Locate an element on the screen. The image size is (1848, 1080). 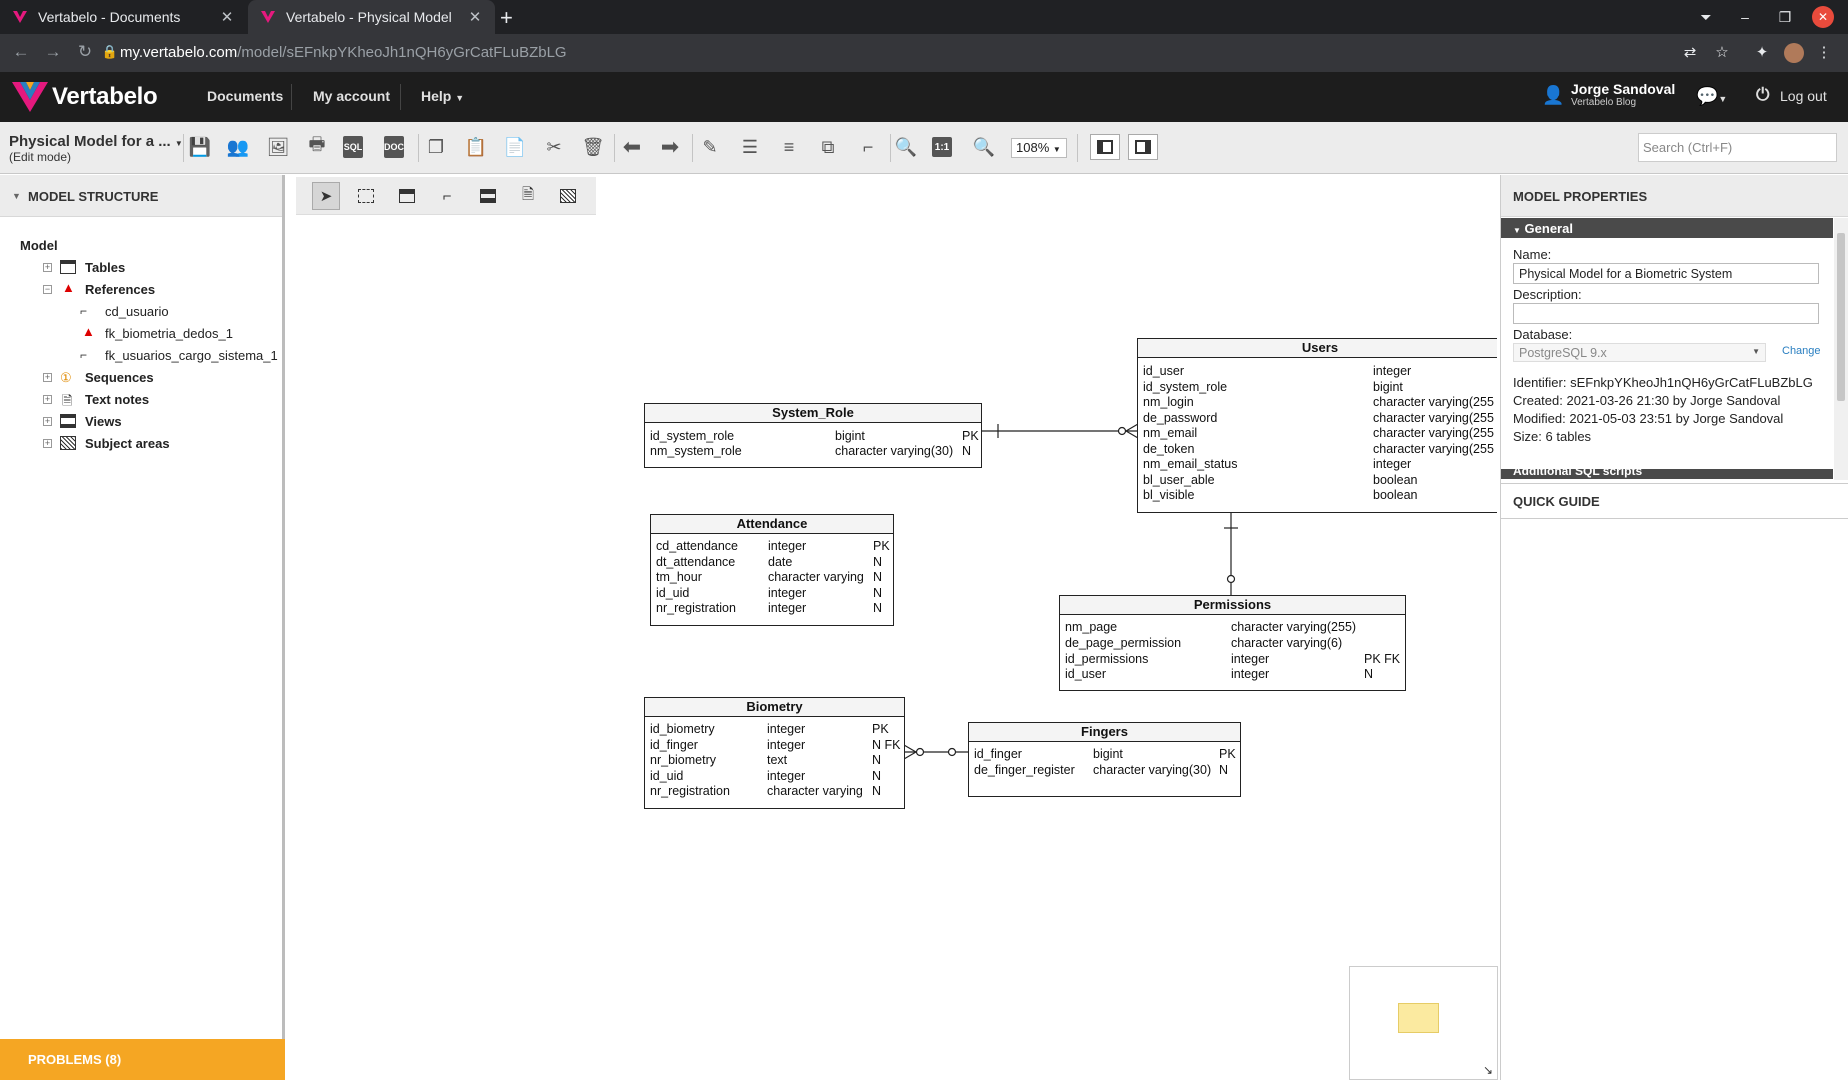
tree-item-references: − ▲ References is located at coordinates (142, 289).